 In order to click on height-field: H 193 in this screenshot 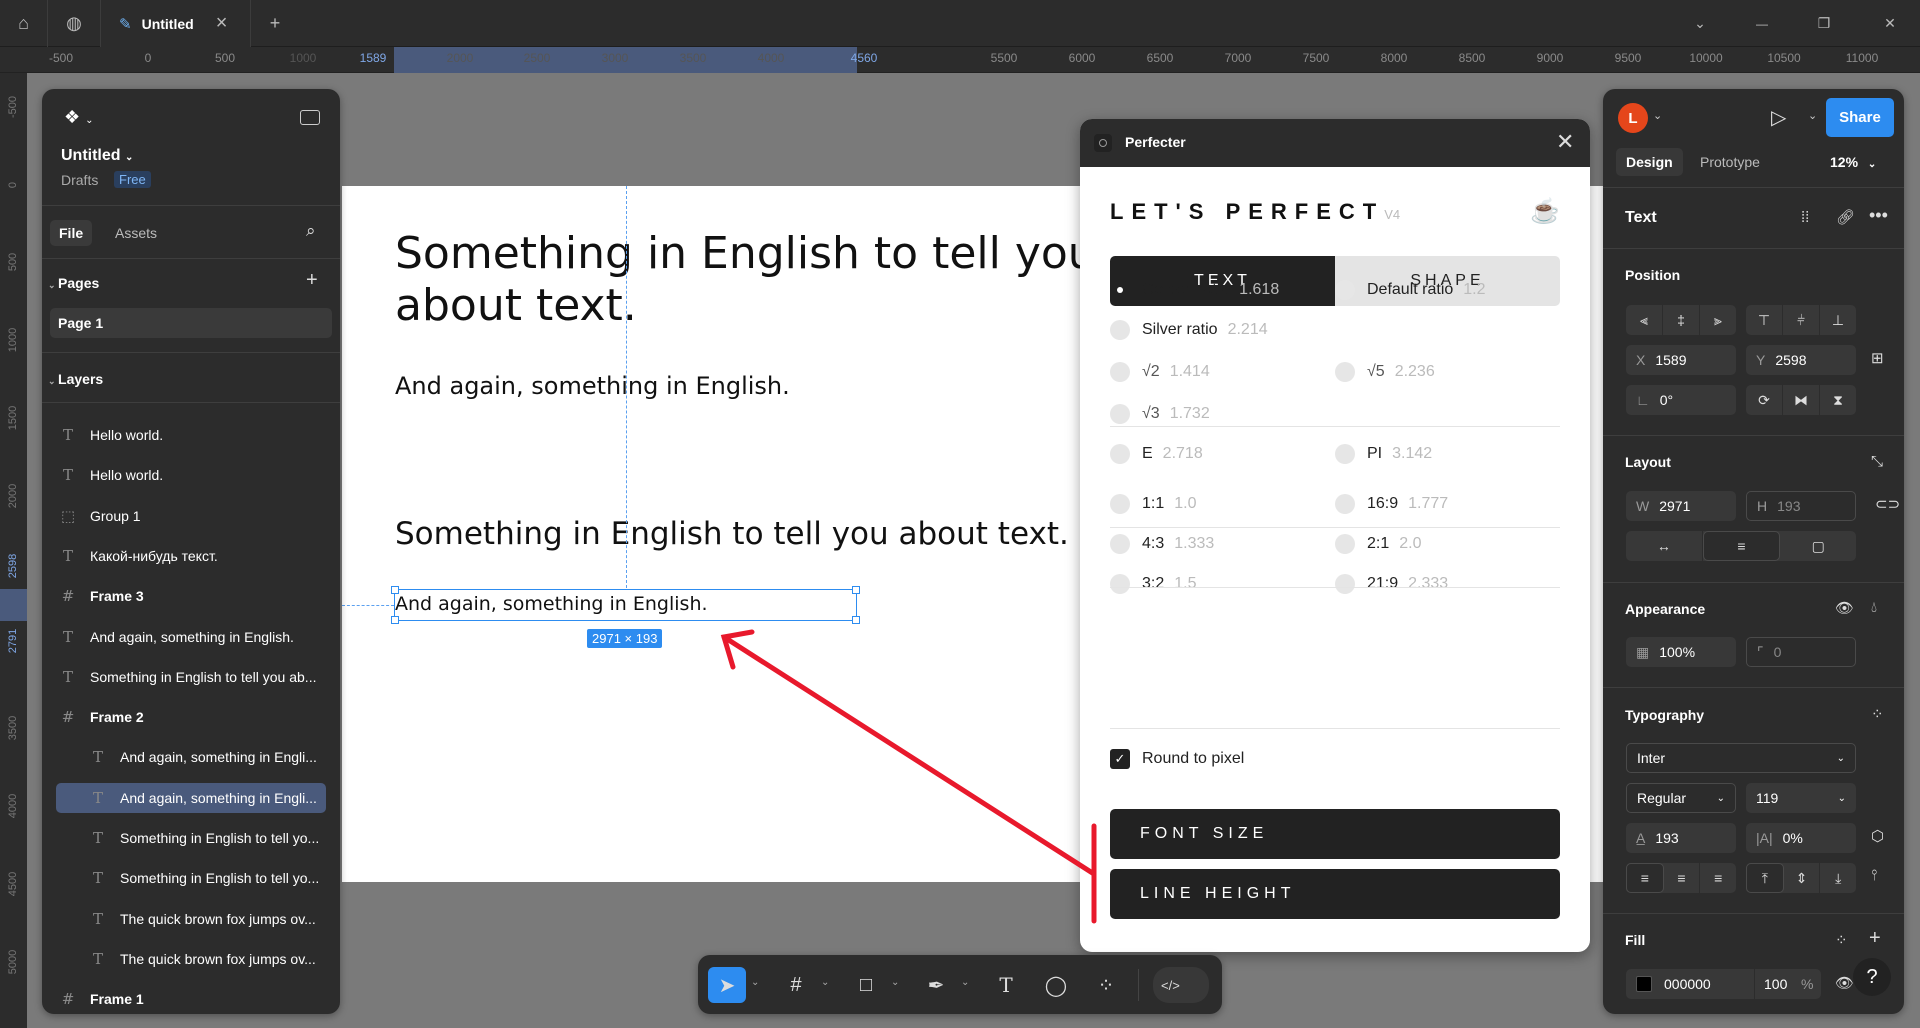, I will do `click(1801, 506)`.